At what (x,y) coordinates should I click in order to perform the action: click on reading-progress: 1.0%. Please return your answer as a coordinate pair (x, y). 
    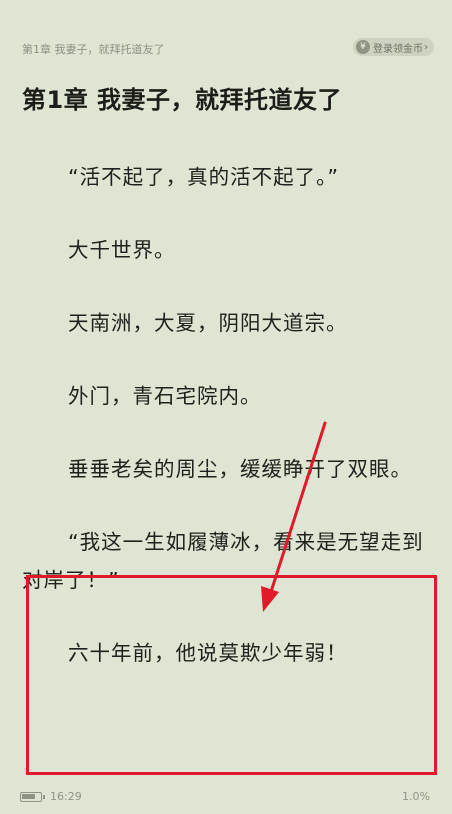
    Looking at the image, I should click on (416, 796).